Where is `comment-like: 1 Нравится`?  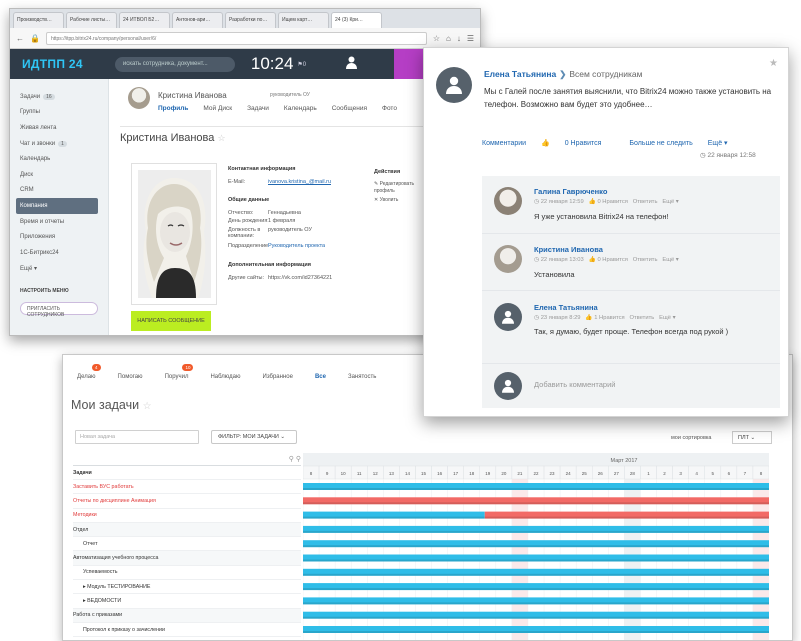 comment-like: 1 Нравится is located at coordinates (609, 318).